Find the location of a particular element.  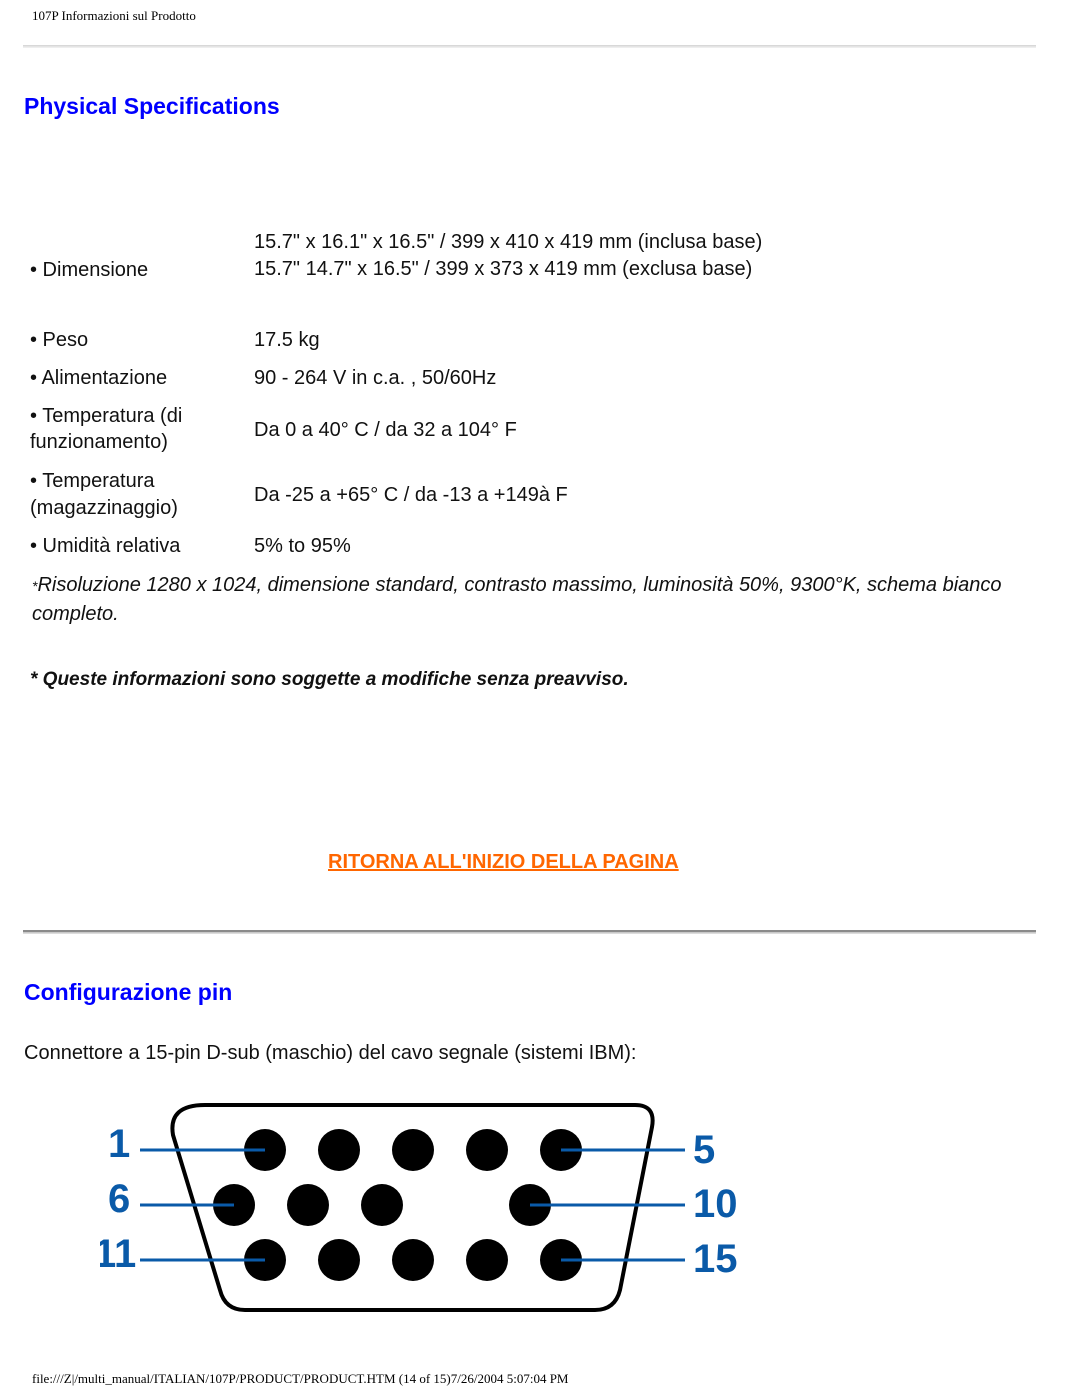

spec-label-dimensione: • Dimensione is located at coordinates (89, 270).